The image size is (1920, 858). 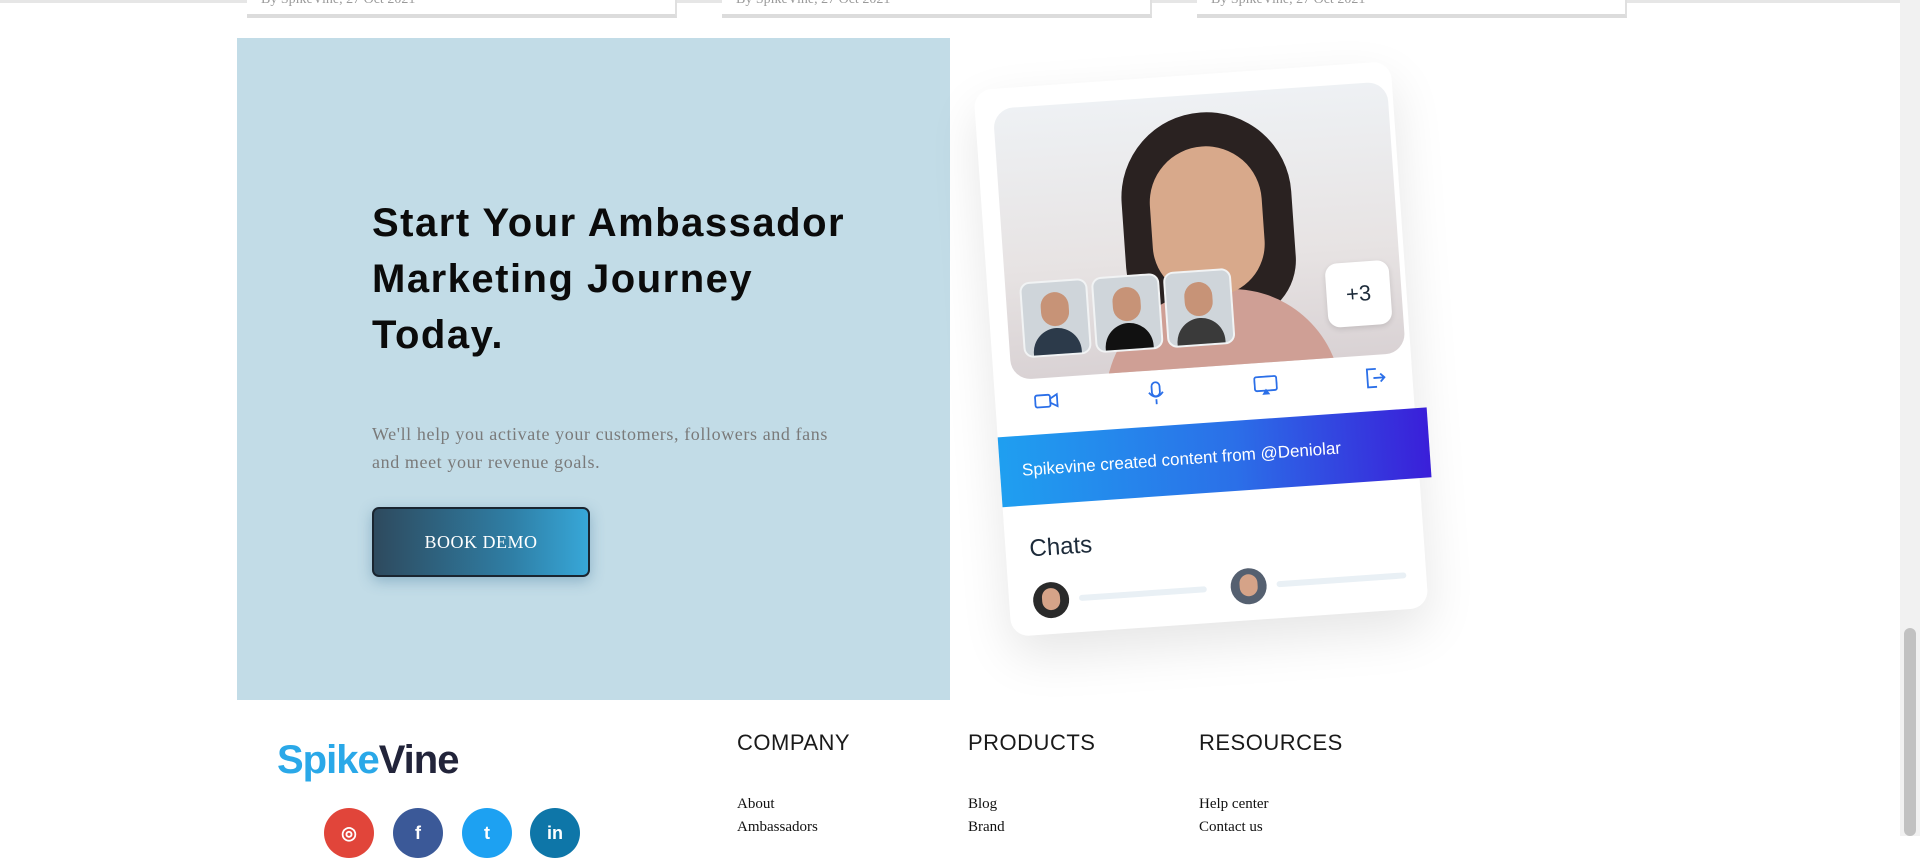 What do you see at coordinates (555, 833) in the screenshot?
I see `linkedin-icon: in` at bounding box center [555, 833].